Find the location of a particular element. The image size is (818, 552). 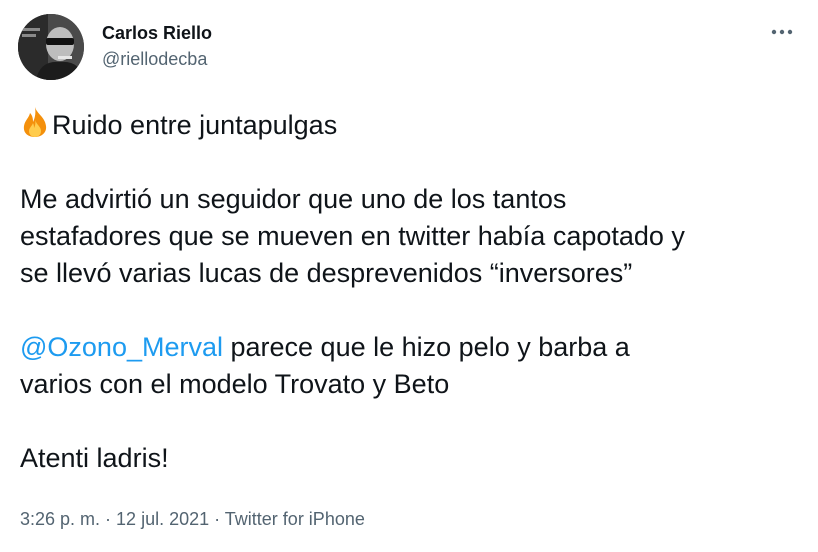

tweet-author: Carlos Riello @riellodecba is located at coordinates (157, 46).